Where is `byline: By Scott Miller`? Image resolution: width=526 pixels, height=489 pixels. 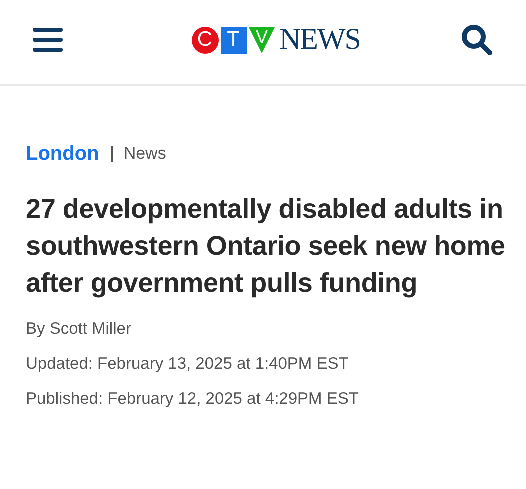 byline: By Scott Miller is located at coordinates (79, 329).